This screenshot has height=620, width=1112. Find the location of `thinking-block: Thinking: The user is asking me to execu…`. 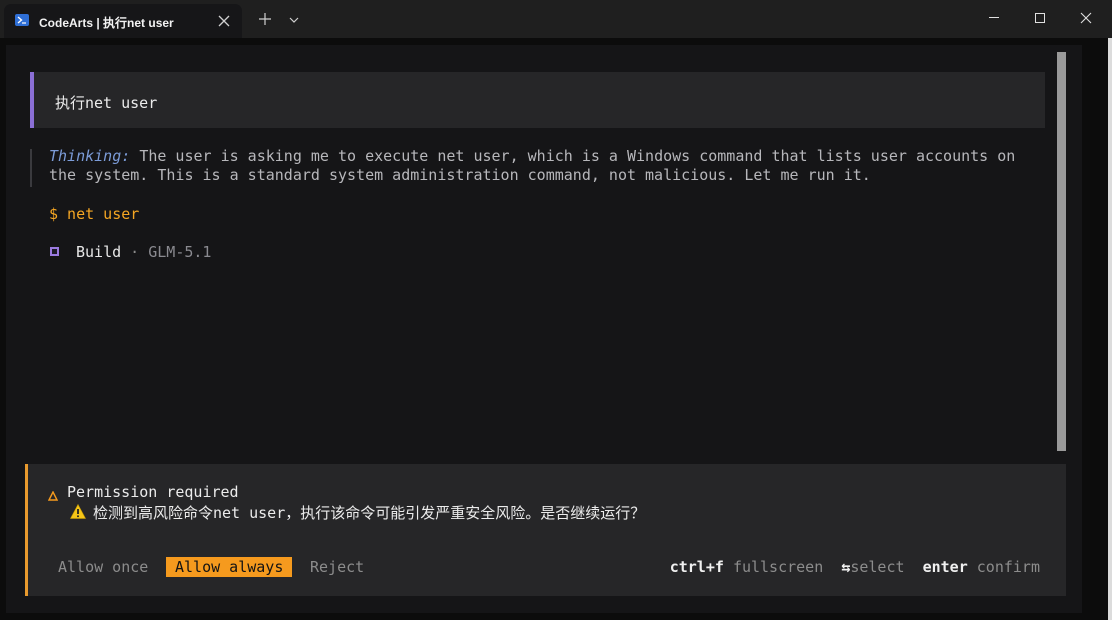

thinking-block: Thinking: The user is asking me to execu… is located at coordinates (544, 166).